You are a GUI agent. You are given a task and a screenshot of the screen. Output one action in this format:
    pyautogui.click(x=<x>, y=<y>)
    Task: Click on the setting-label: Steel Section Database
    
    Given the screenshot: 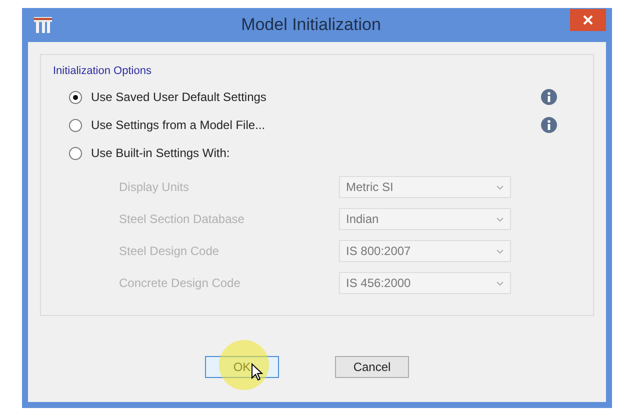 What is the action you would take?
    pyautogui.click(x=182, y=219)
    